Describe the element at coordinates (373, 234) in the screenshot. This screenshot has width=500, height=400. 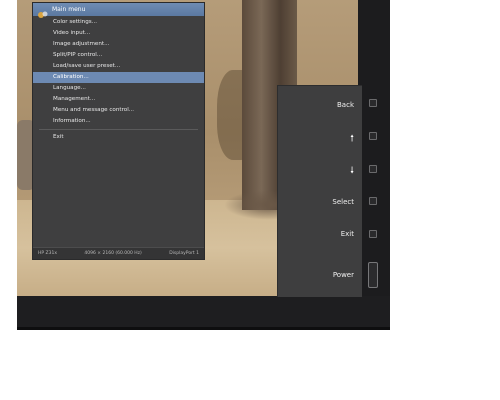
I see `exit-button` at that location.